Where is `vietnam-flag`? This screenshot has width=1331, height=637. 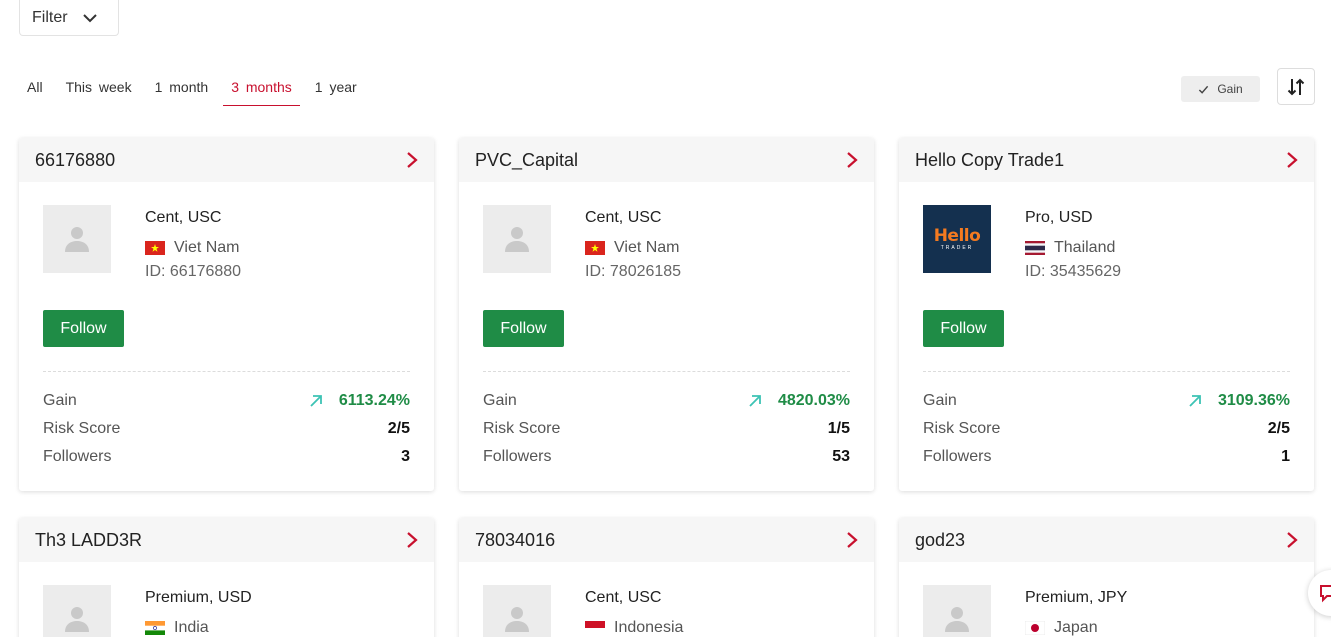 vietnam-flag is located at coordinates (595, 248).